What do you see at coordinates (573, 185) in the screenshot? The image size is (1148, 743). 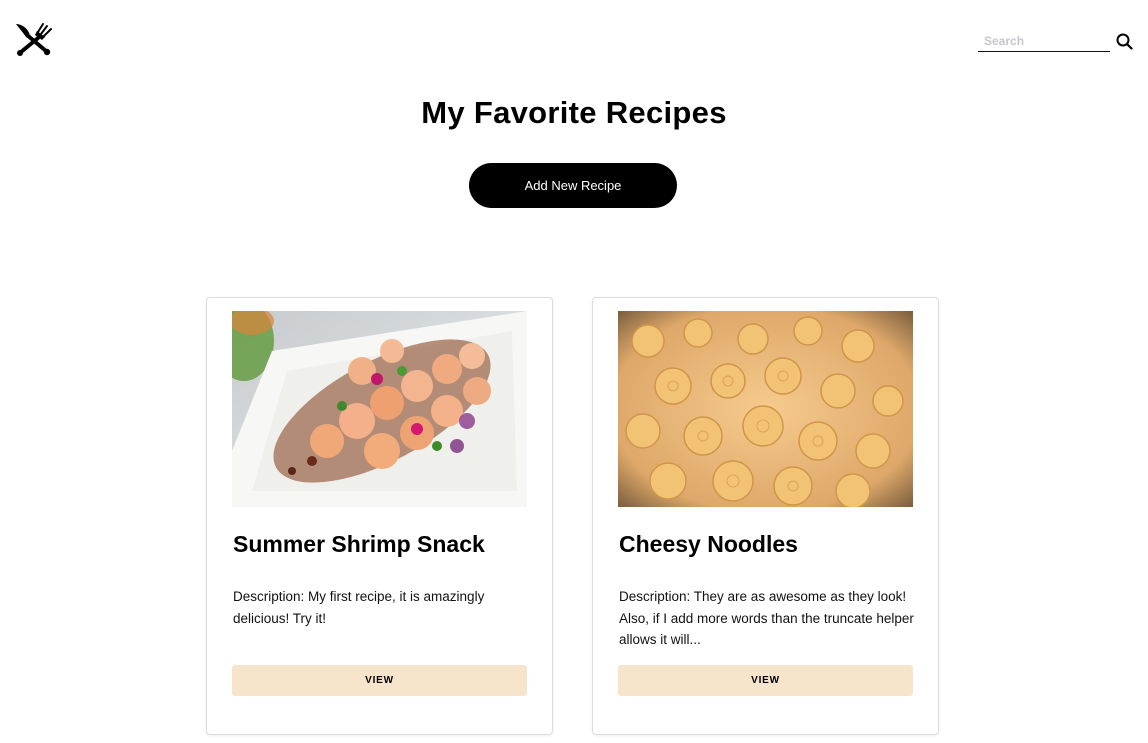 I see `add-new-recipe-button: Add New Recipe` at bounding box center [573, 185].